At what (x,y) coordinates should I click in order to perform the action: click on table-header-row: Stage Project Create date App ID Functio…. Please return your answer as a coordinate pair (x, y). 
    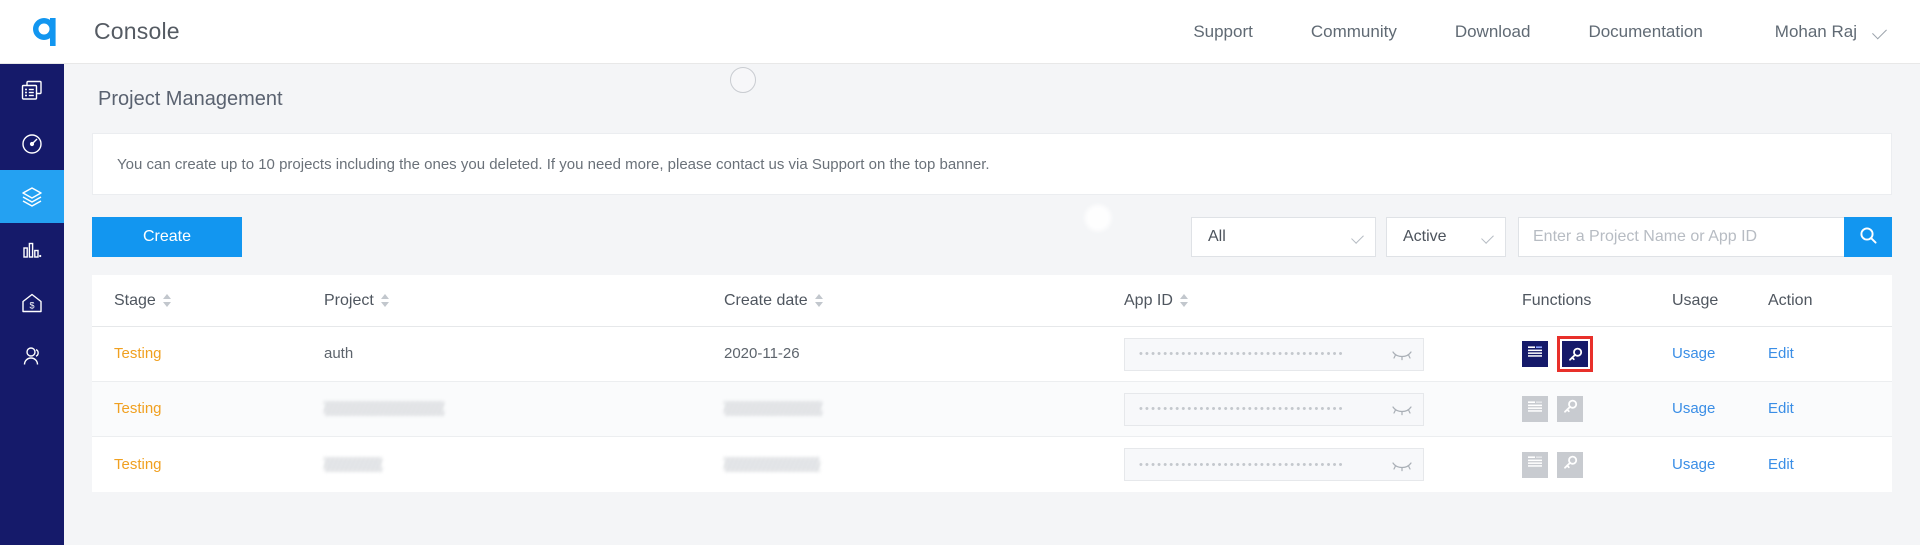
    Looking at the image, I should click on (992, 301).